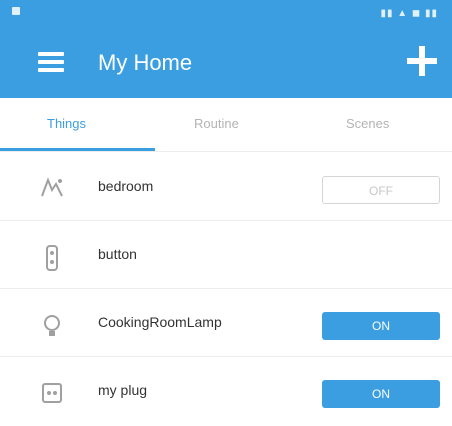 This screenshot has width=452, height=426. I want to click on tabs-divider, so click(226, 151).